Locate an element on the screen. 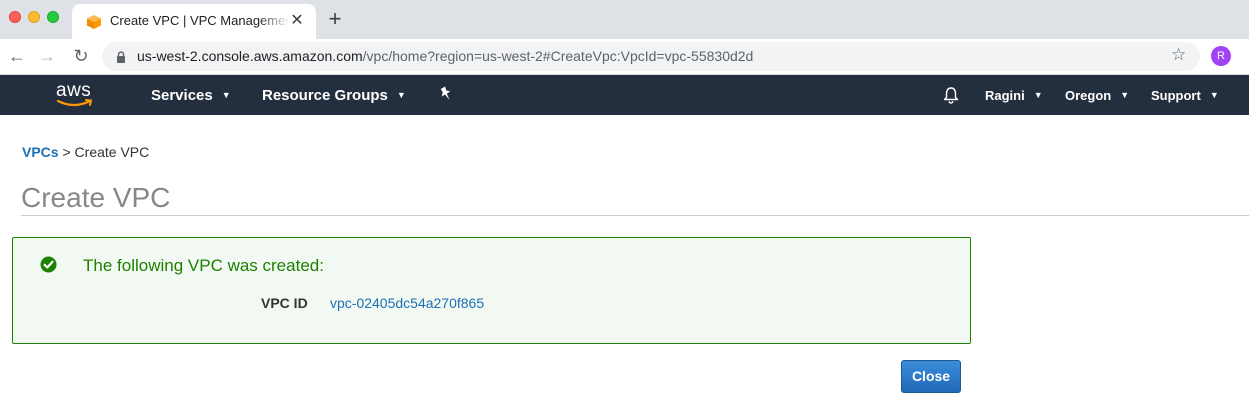 The image size is (1249, 412). account-menu: Ragini ▼ is located at coordinates (1014, 95).